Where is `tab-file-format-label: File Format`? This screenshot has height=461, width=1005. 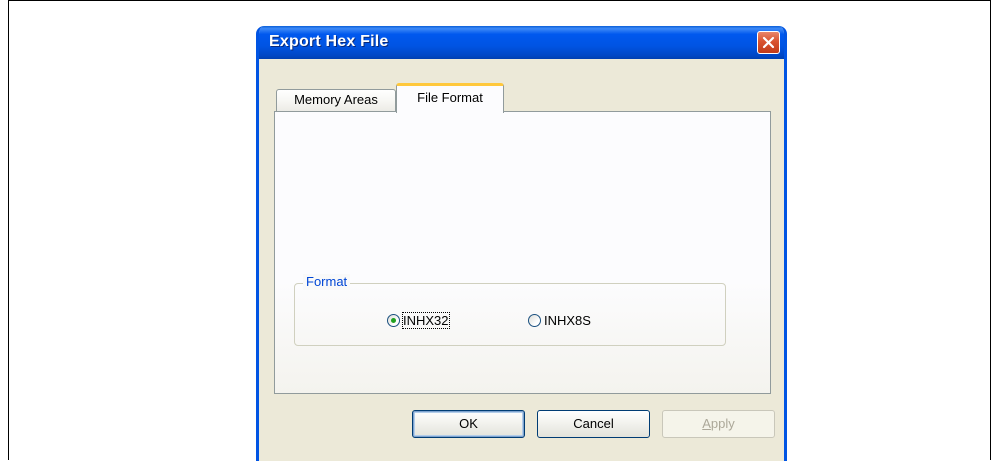
tab-file-format-label: File Format is located at coordinates (450, 97).